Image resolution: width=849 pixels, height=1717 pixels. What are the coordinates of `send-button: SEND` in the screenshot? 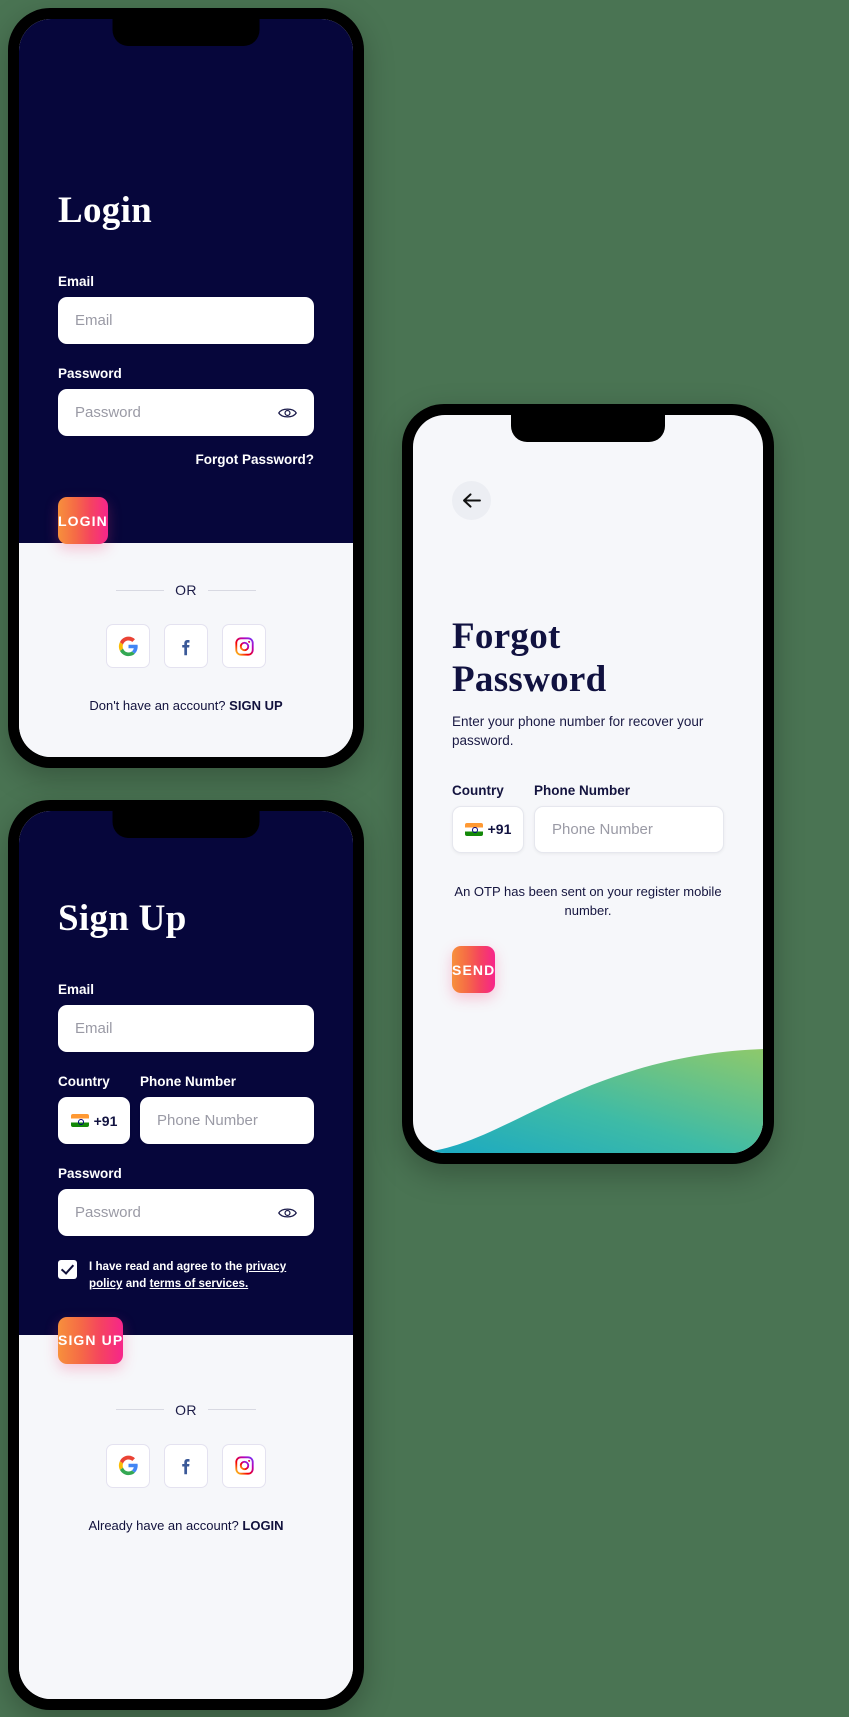 It's located at (474, 970).